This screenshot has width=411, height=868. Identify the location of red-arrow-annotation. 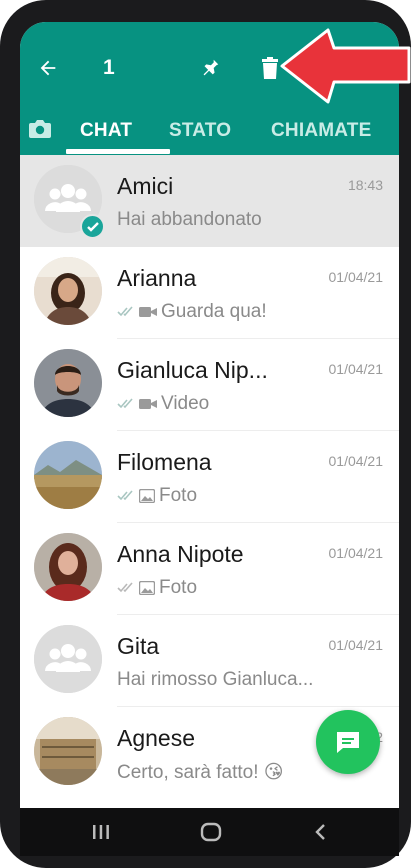
(345, 66).